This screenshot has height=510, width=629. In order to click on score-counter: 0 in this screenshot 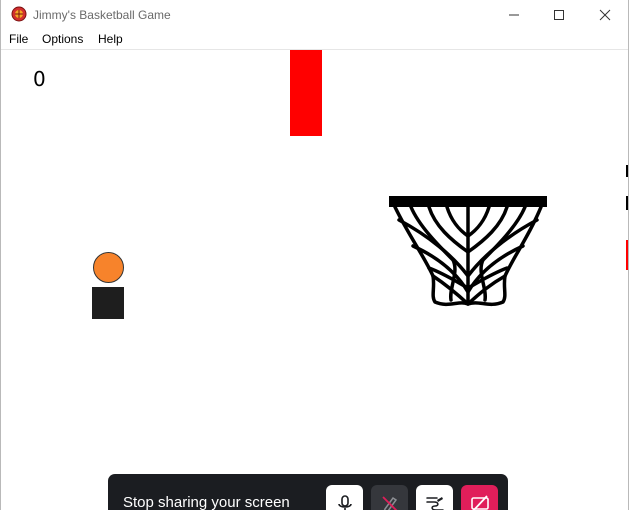, I will do `click(39, 79)`.